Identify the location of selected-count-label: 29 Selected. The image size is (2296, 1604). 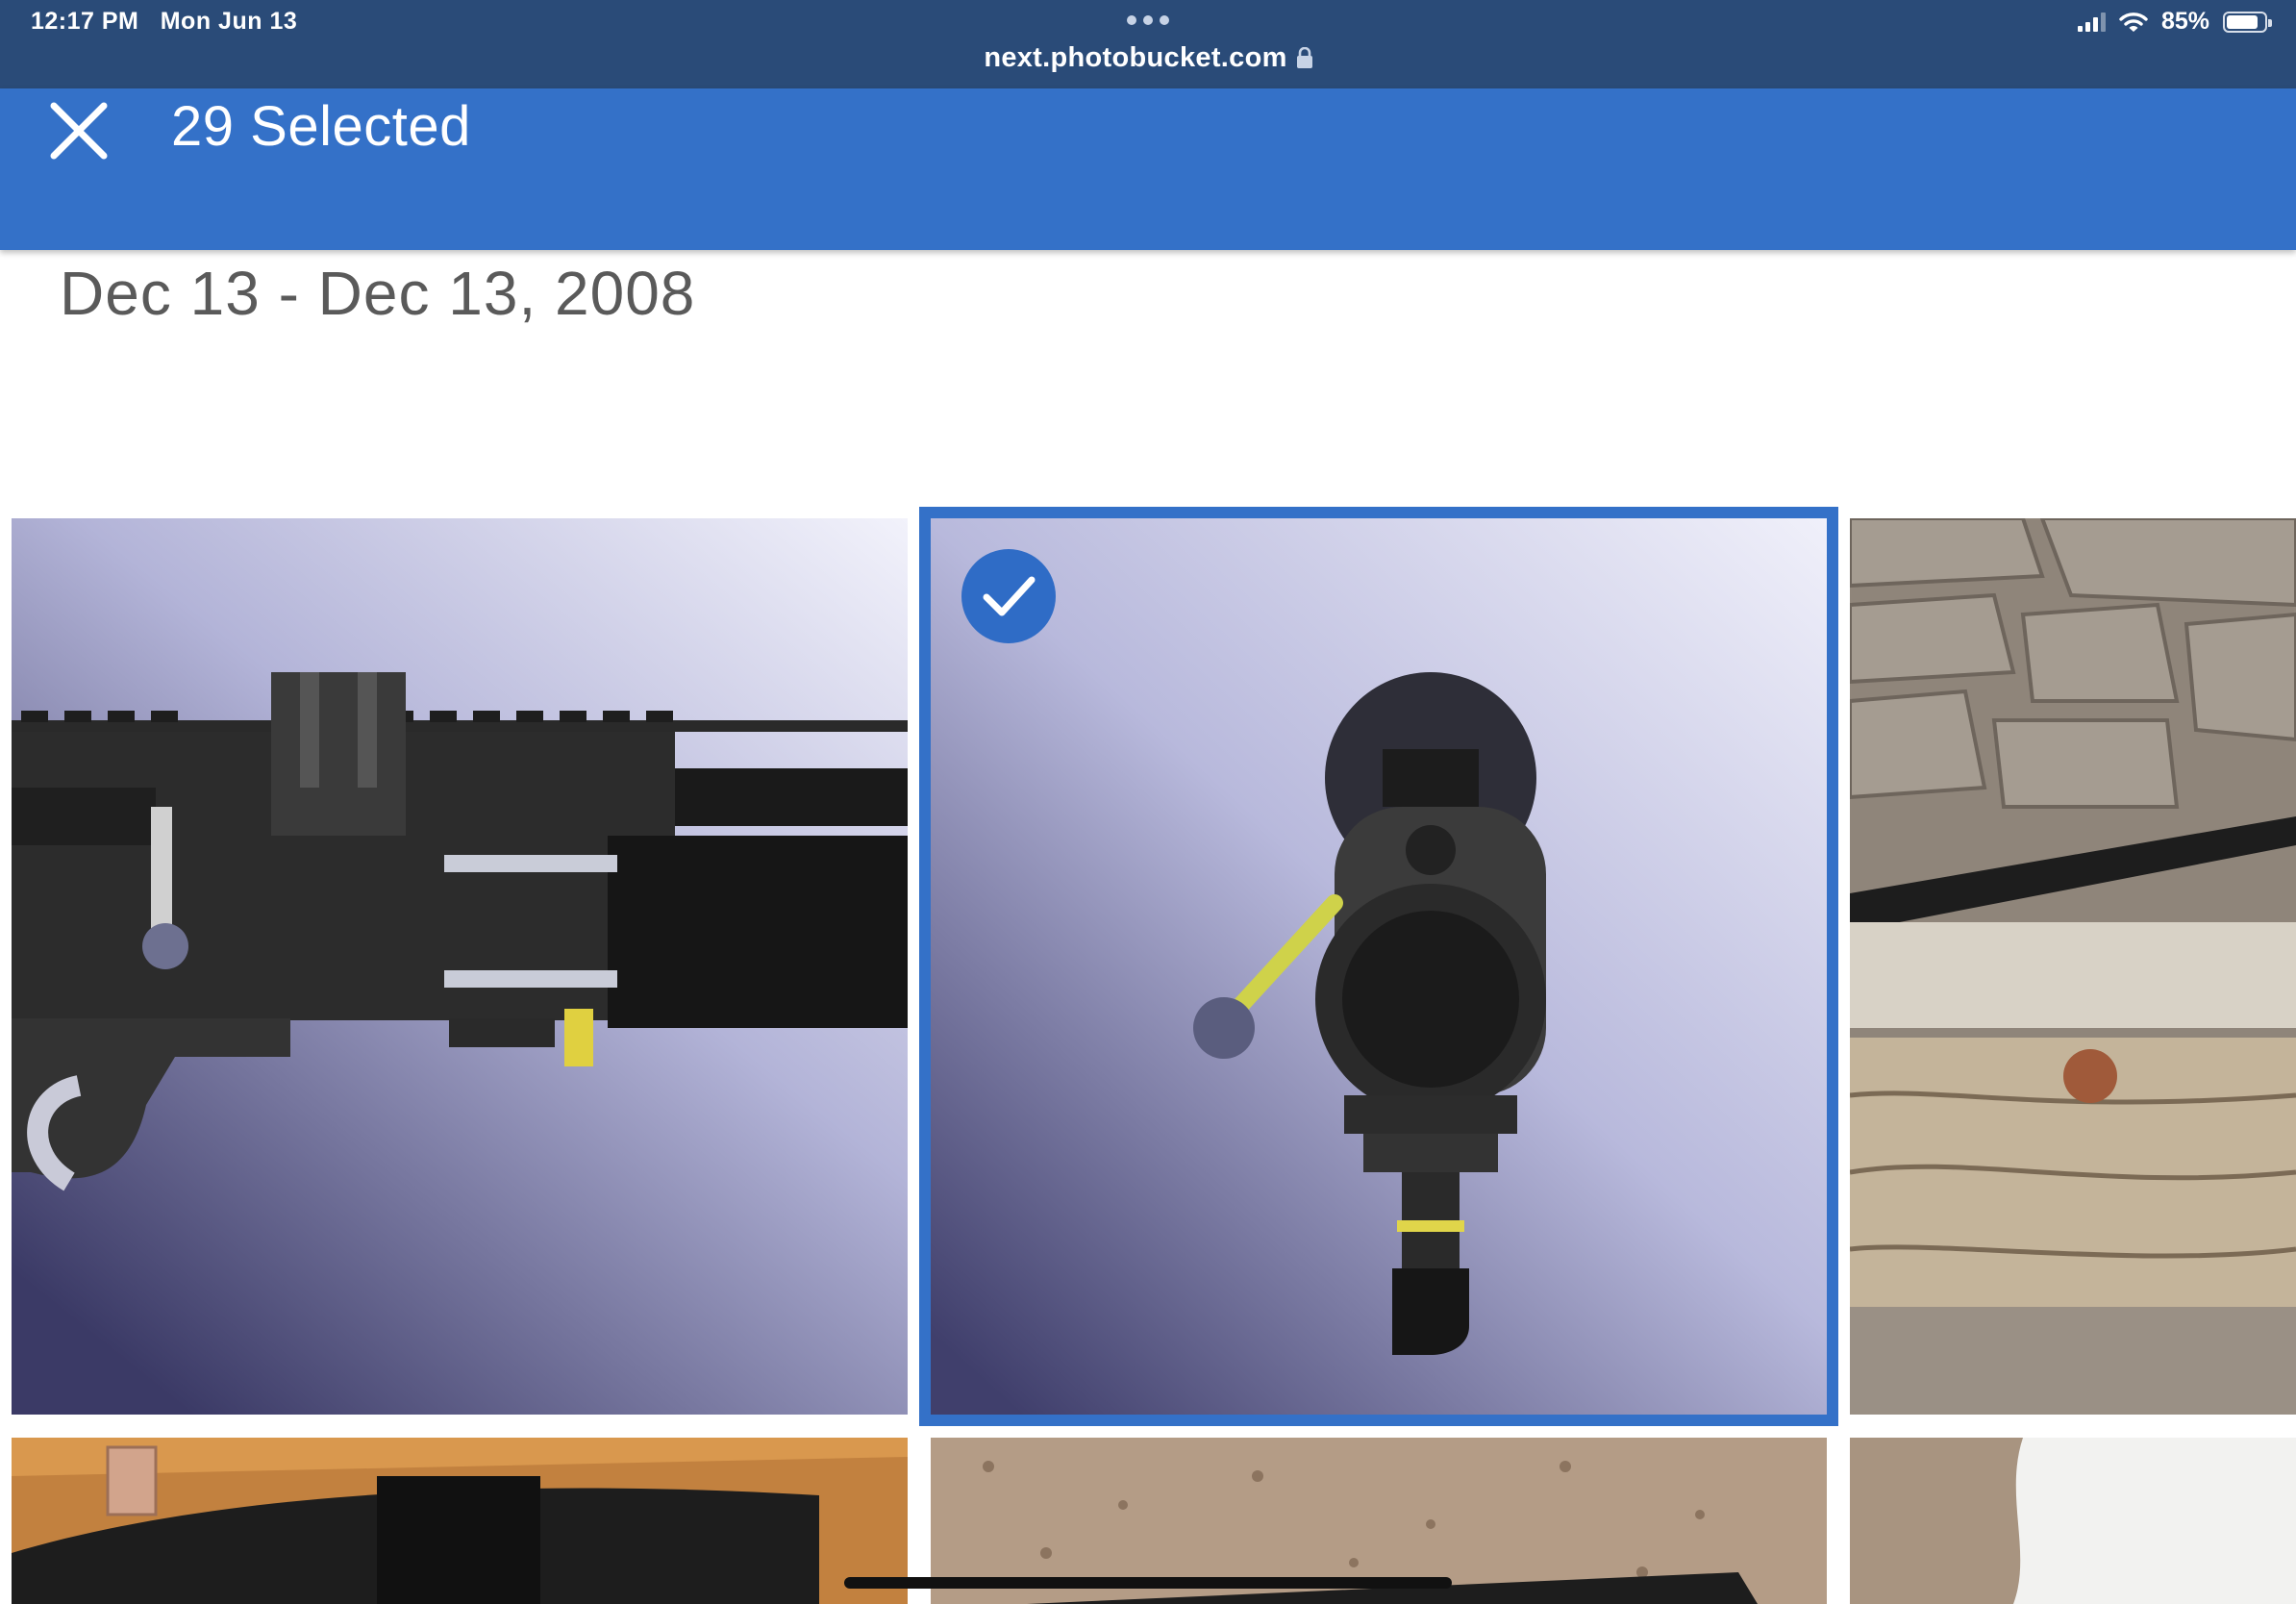
(321, 126).